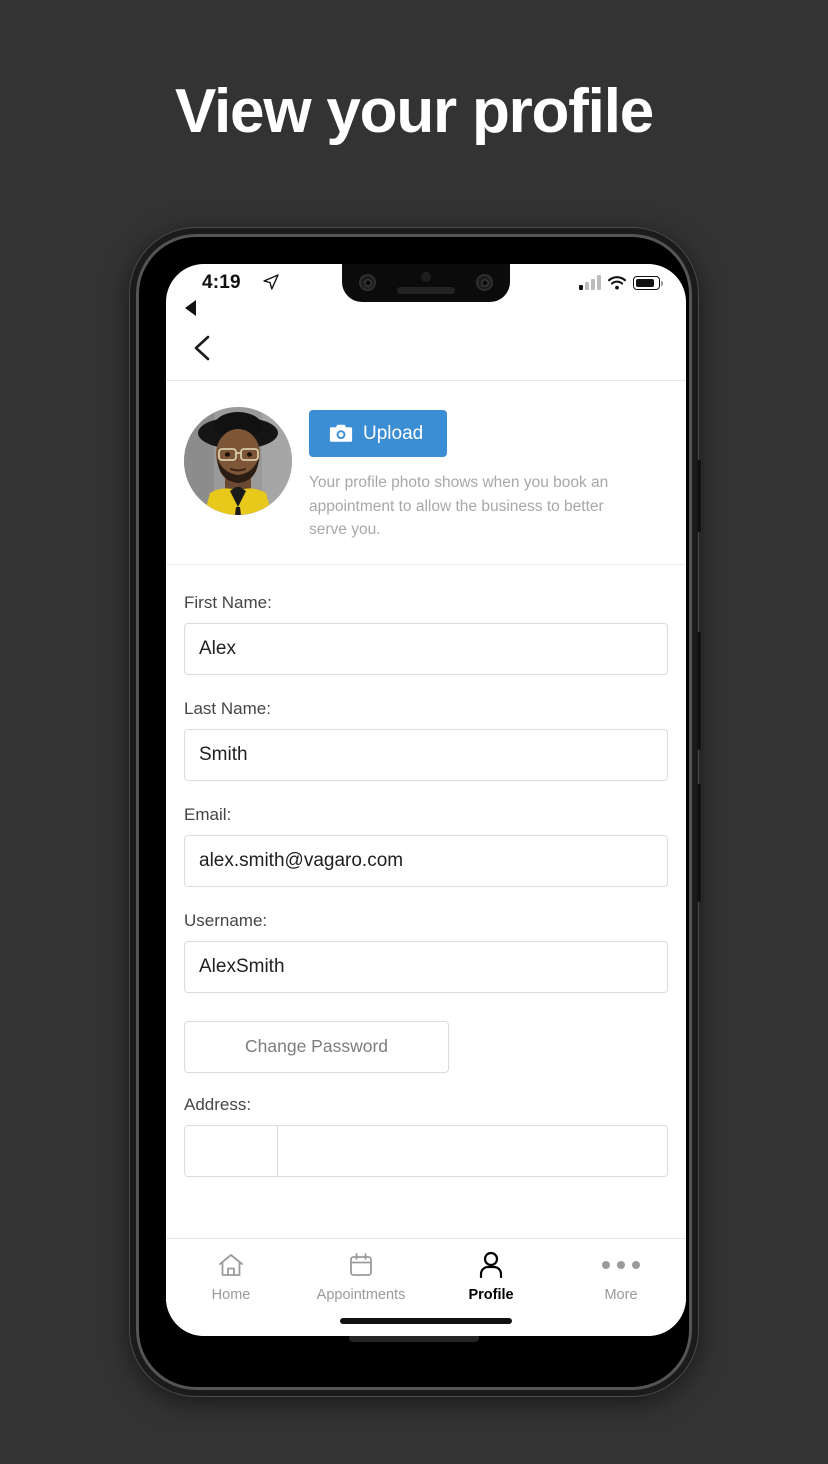  What do you see at coordinates (367, 282) in the screenshot?
I see `front-camera-left-icon` at bounding box center [367, 282].